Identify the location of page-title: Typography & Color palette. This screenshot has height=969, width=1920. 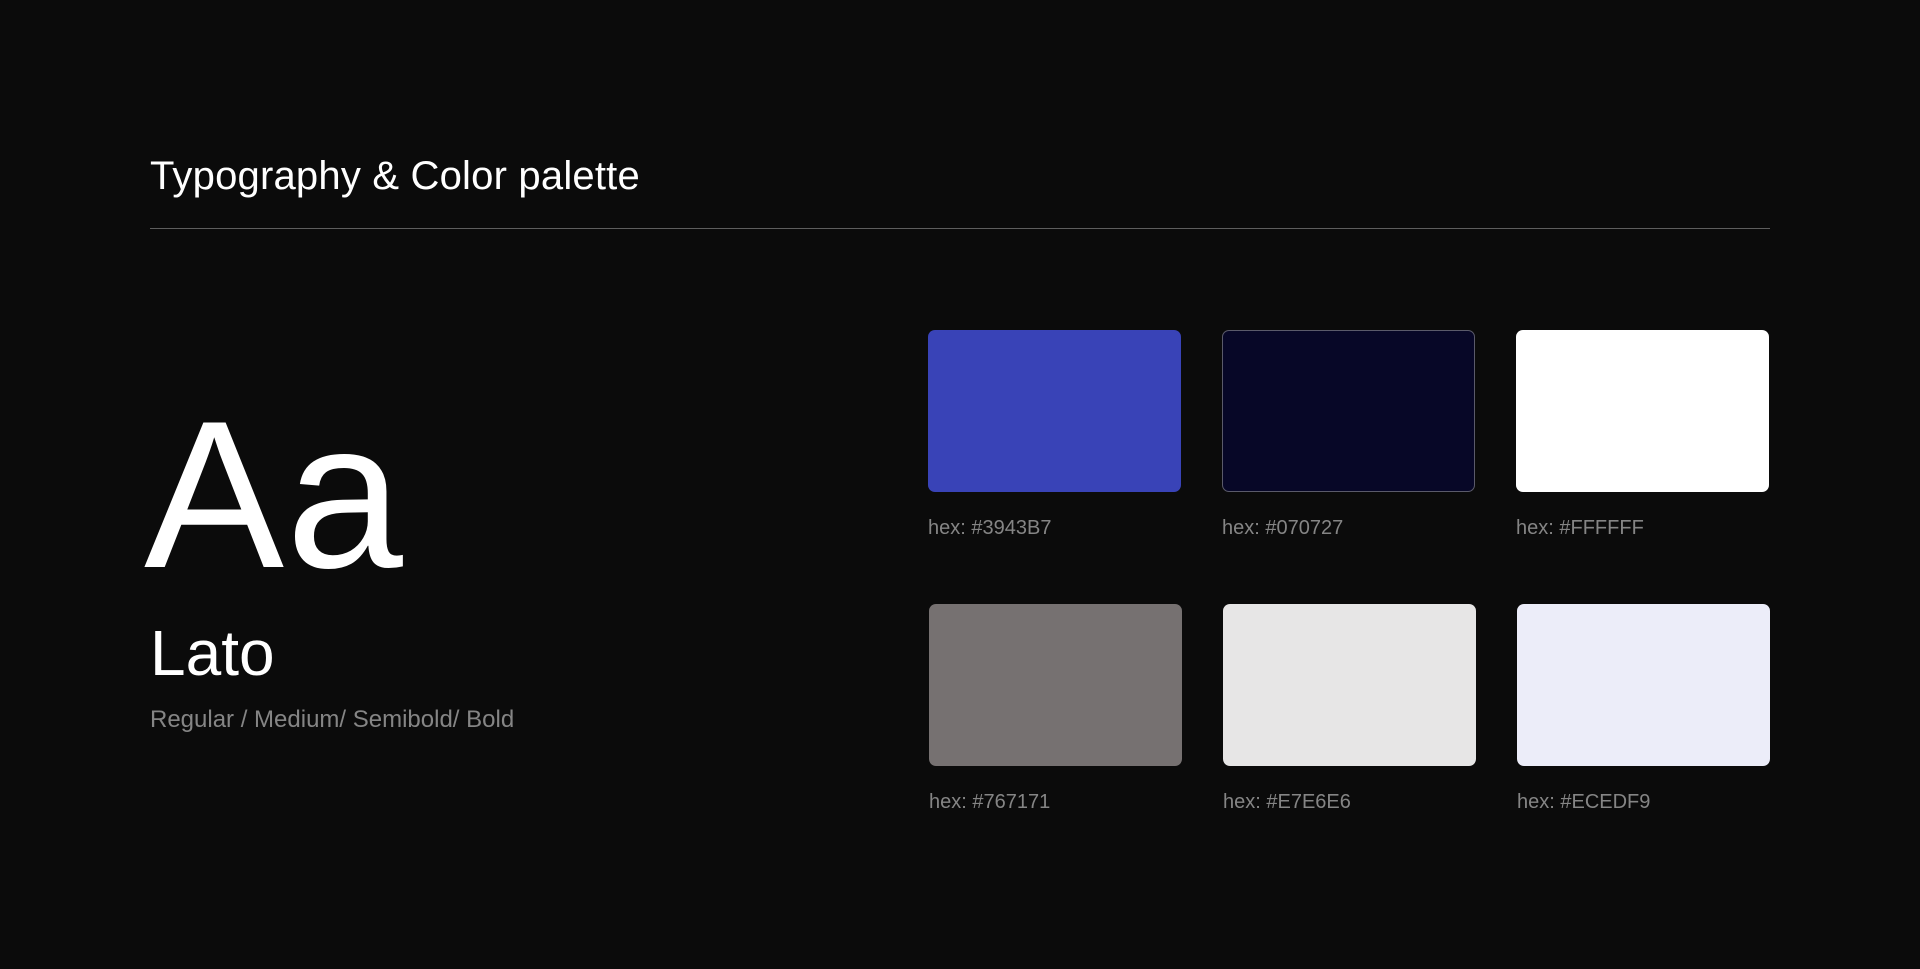
(395, 176).